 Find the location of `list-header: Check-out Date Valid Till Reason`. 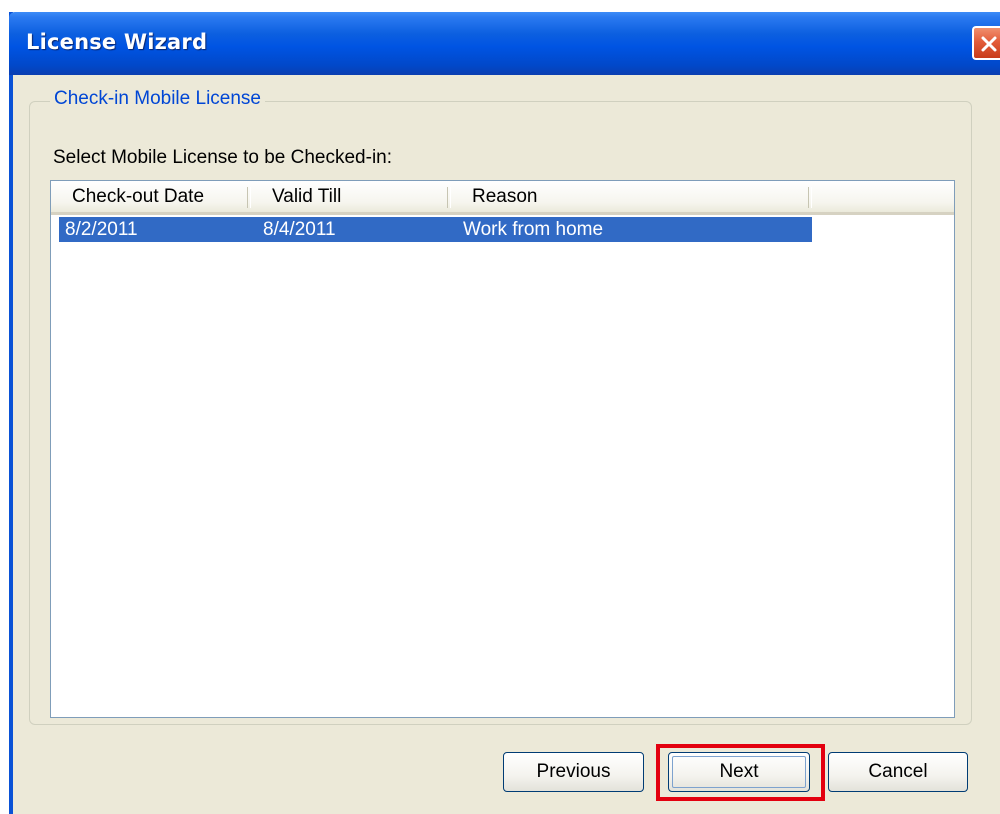

list-header: Check-out Date Valid Till Reason is located at coordinates (502, 198).